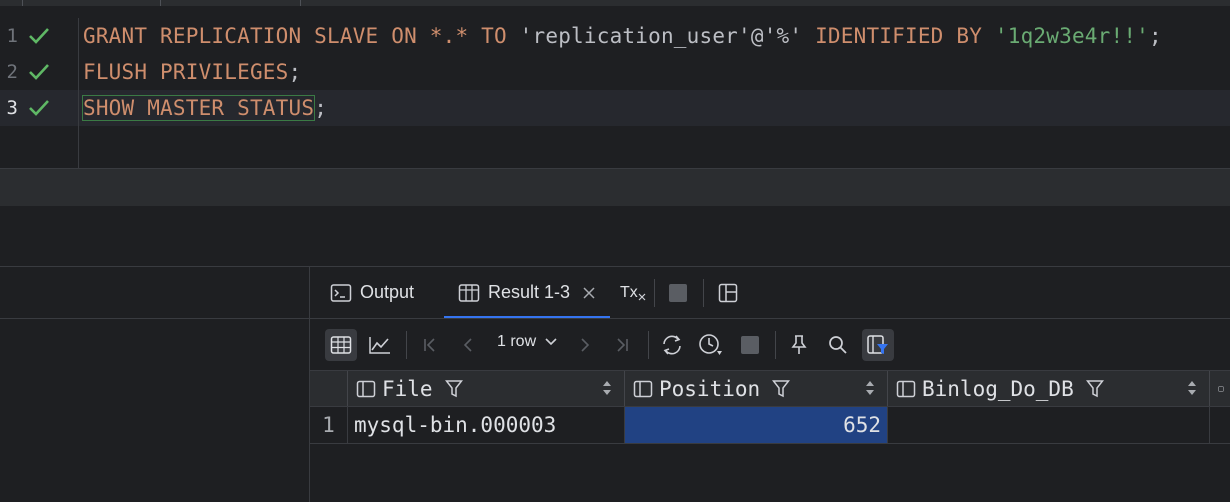  I want to click on tab-label: Result 1-3, so click(529, 292).